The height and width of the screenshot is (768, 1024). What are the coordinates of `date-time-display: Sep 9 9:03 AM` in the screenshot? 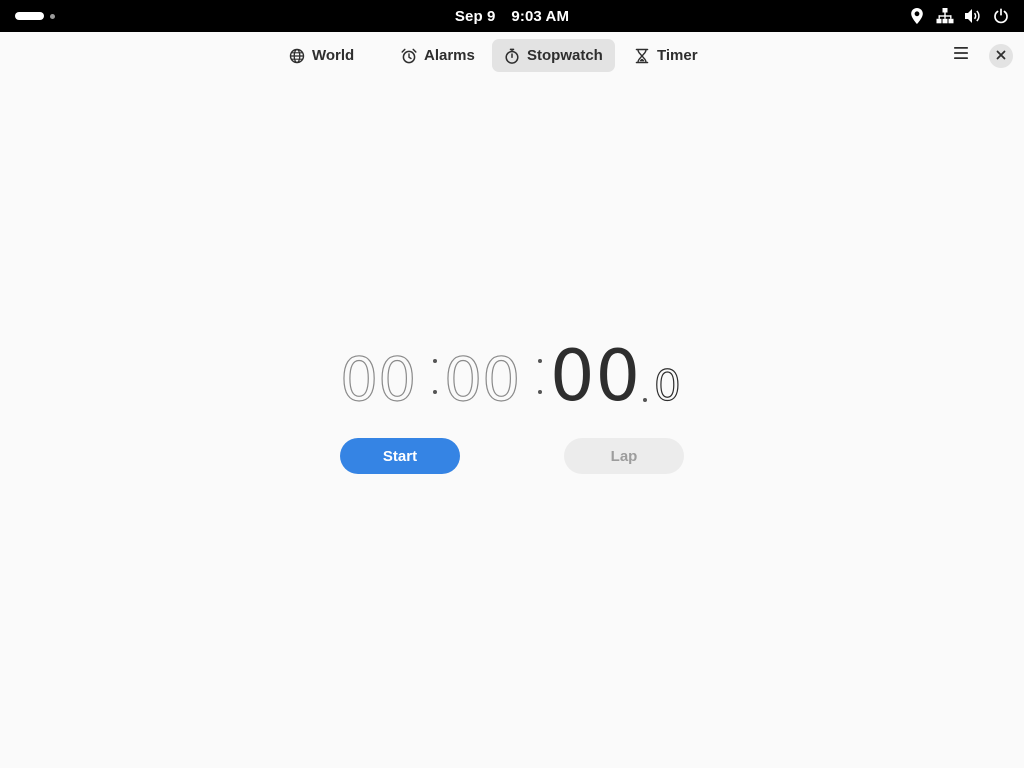 It's located at (512, 16).